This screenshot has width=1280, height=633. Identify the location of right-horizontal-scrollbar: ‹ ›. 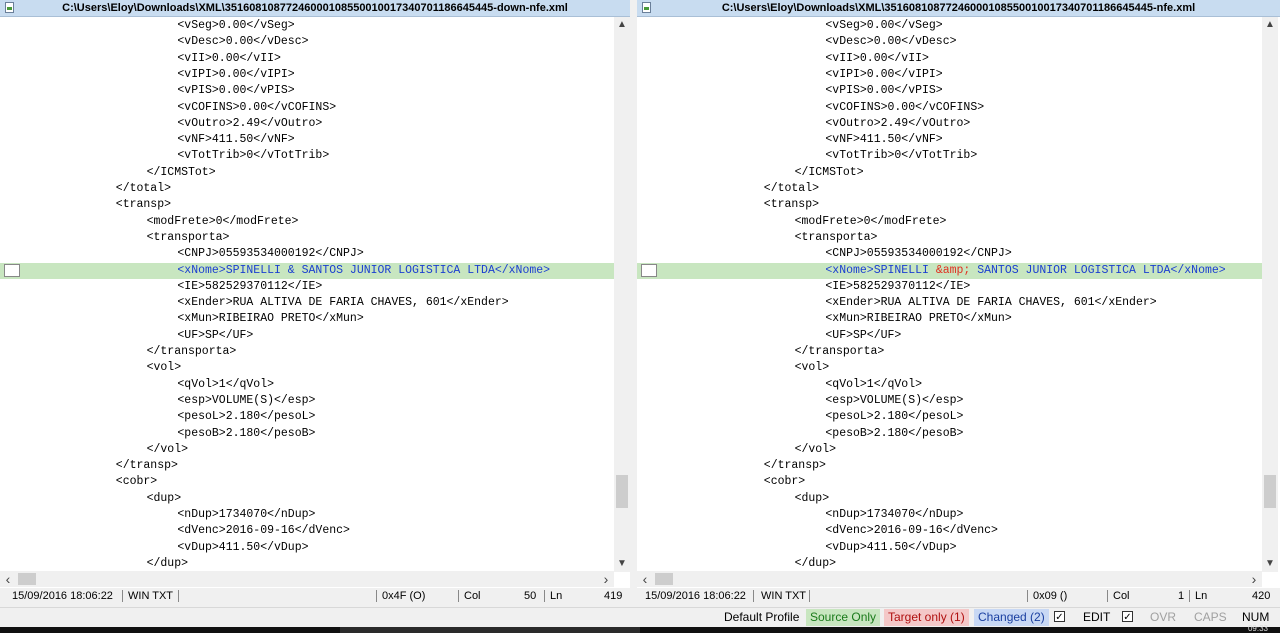
(949, 579).